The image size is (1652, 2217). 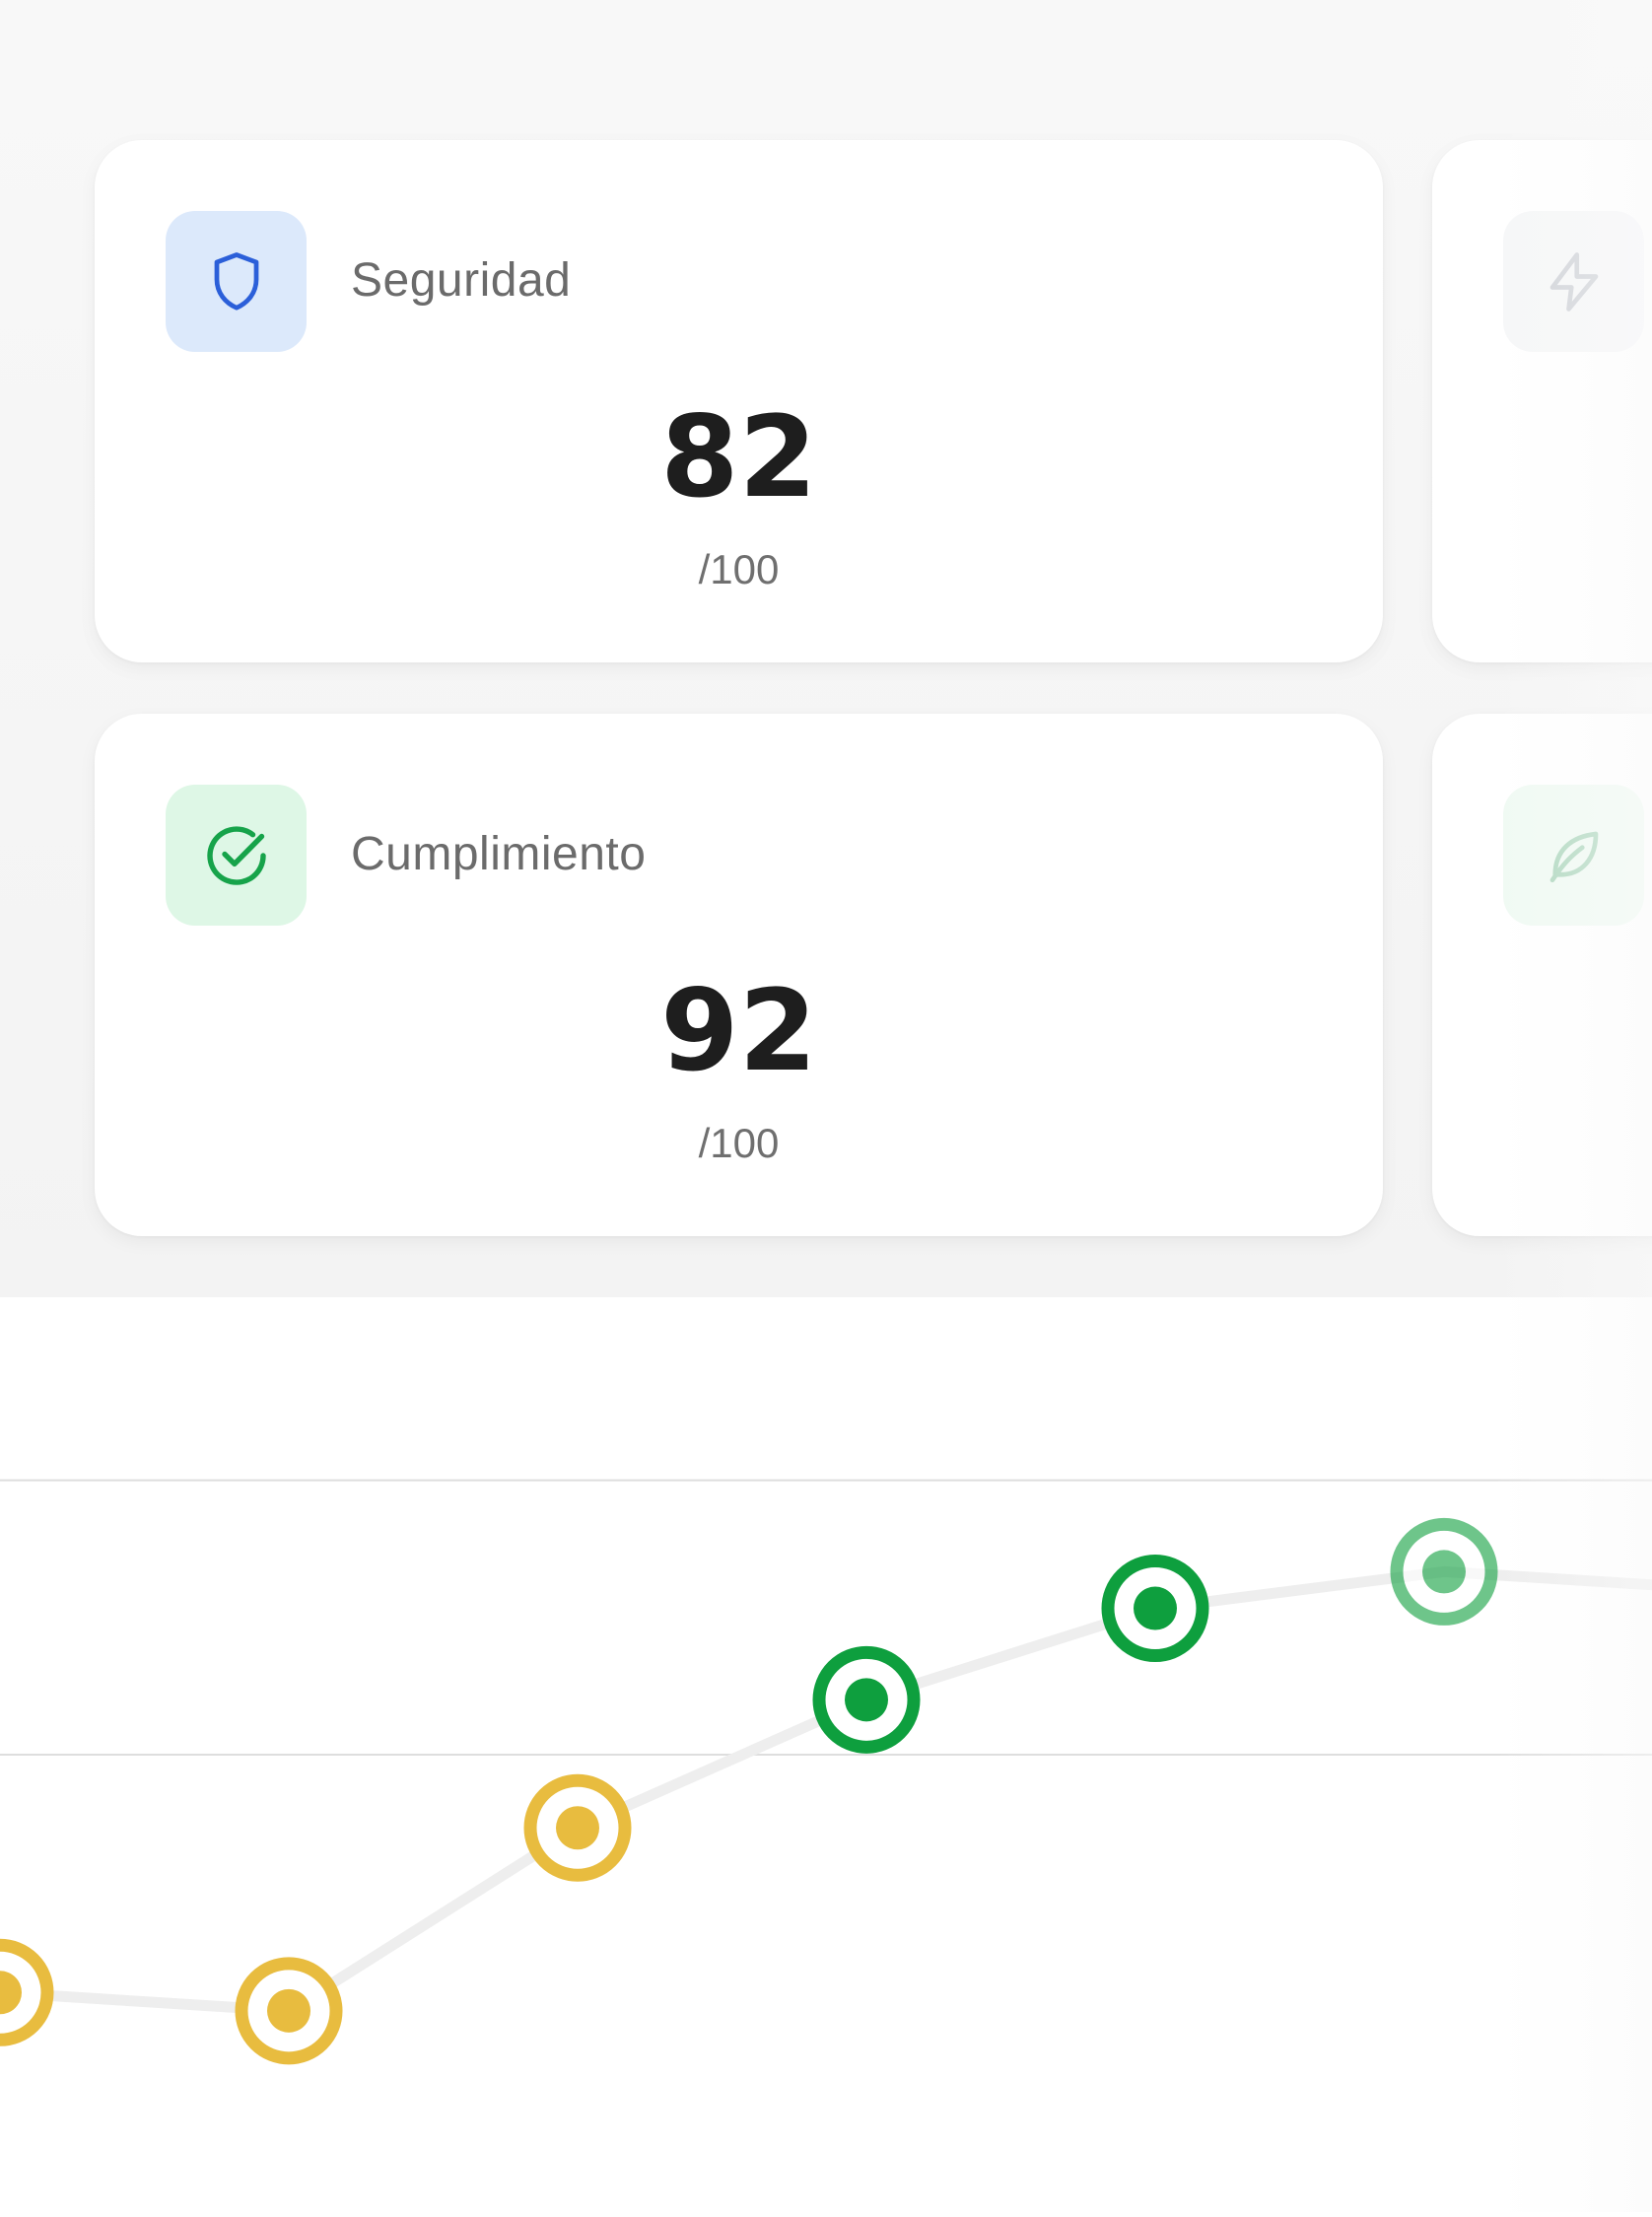 I want to click on check-circle-icon, so click(x=236, y=855).